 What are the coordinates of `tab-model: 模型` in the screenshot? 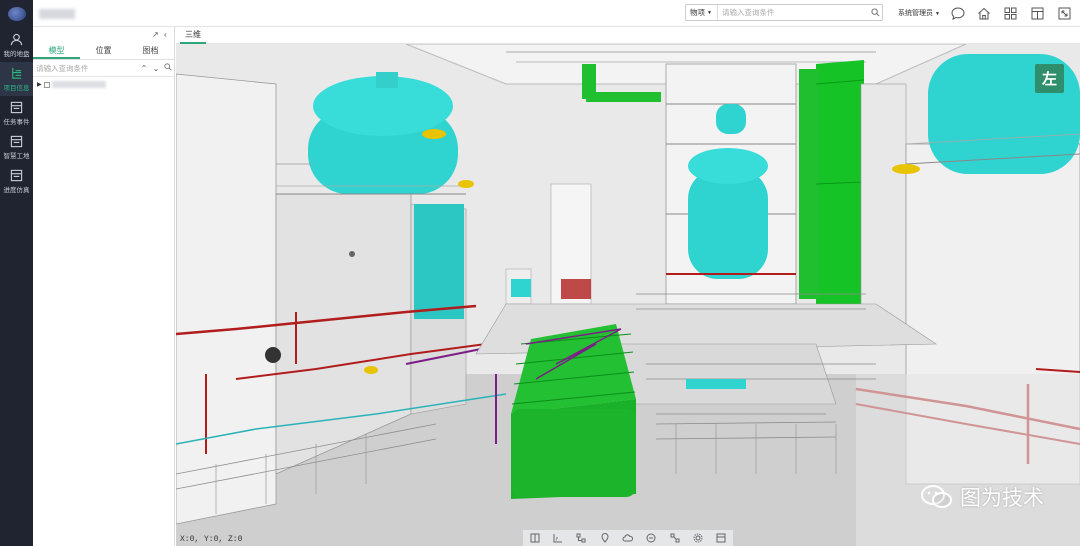 It's located at (56, 51).